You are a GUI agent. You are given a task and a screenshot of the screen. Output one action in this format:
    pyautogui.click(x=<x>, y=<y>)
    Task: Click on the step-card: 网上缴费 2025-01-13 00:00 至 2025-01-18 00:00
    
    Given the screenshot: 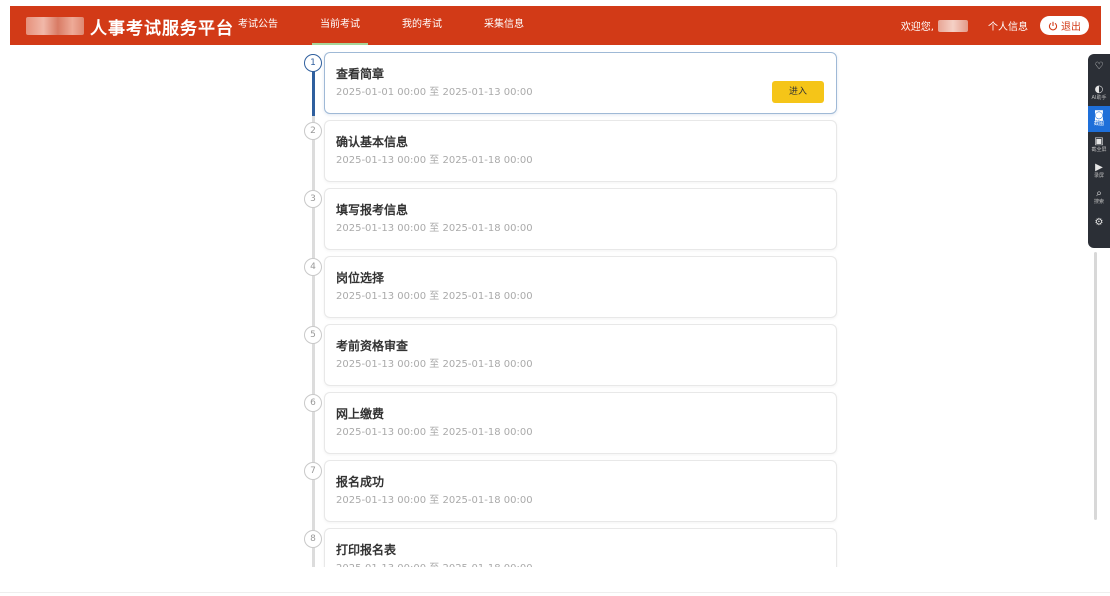 What is the action you would take?
    pyautogui.click(x=580, y=423)
    